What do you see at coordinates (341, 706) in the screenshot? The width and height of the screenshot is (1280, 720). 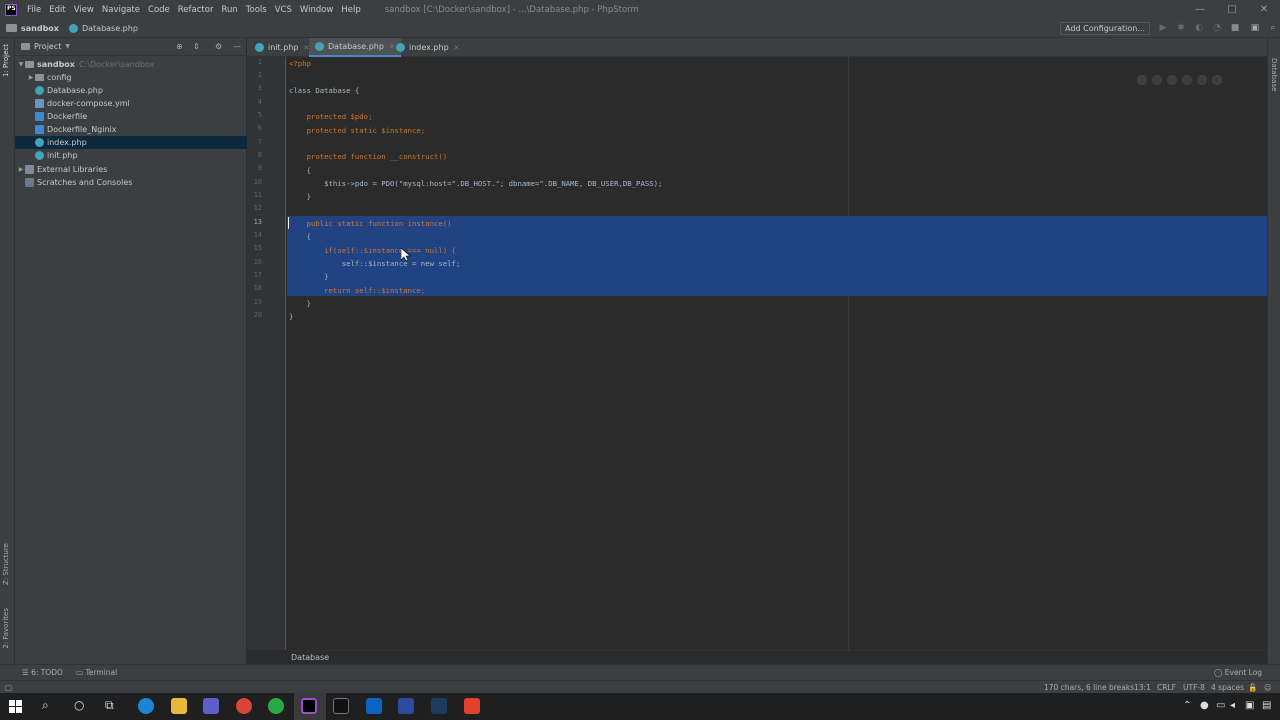 I see `terminal-icon` at bounding box center [341, 706].